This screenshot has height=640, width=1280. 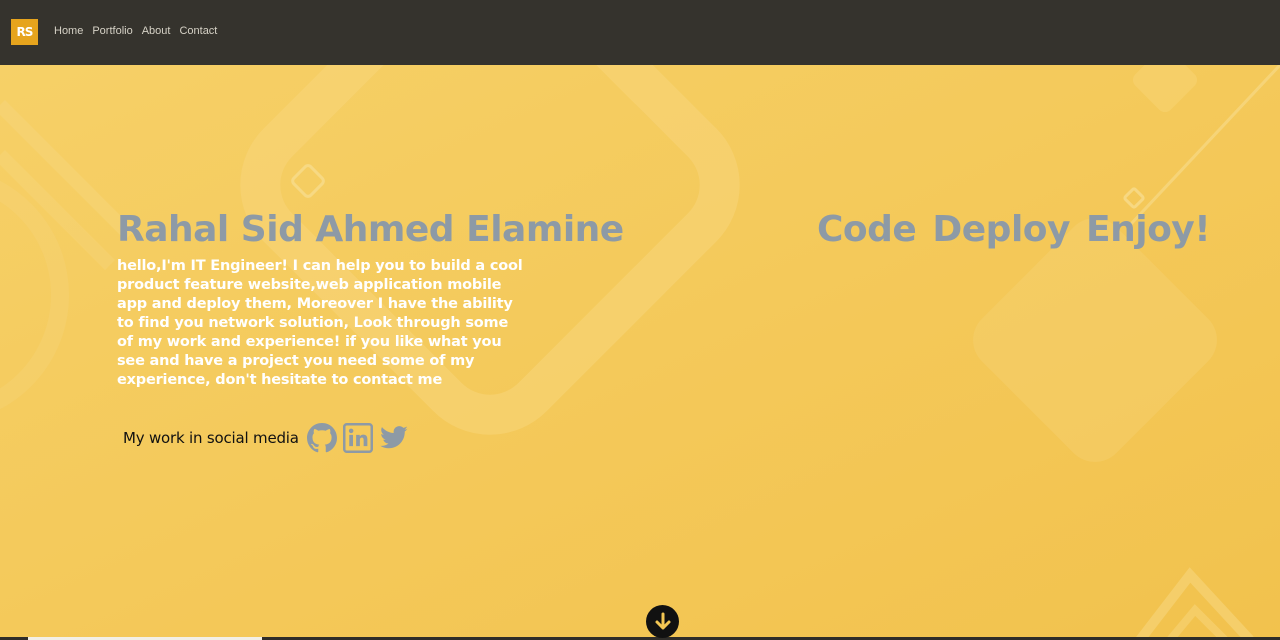 I want to click on github-icon, so click(x=321, y=438).